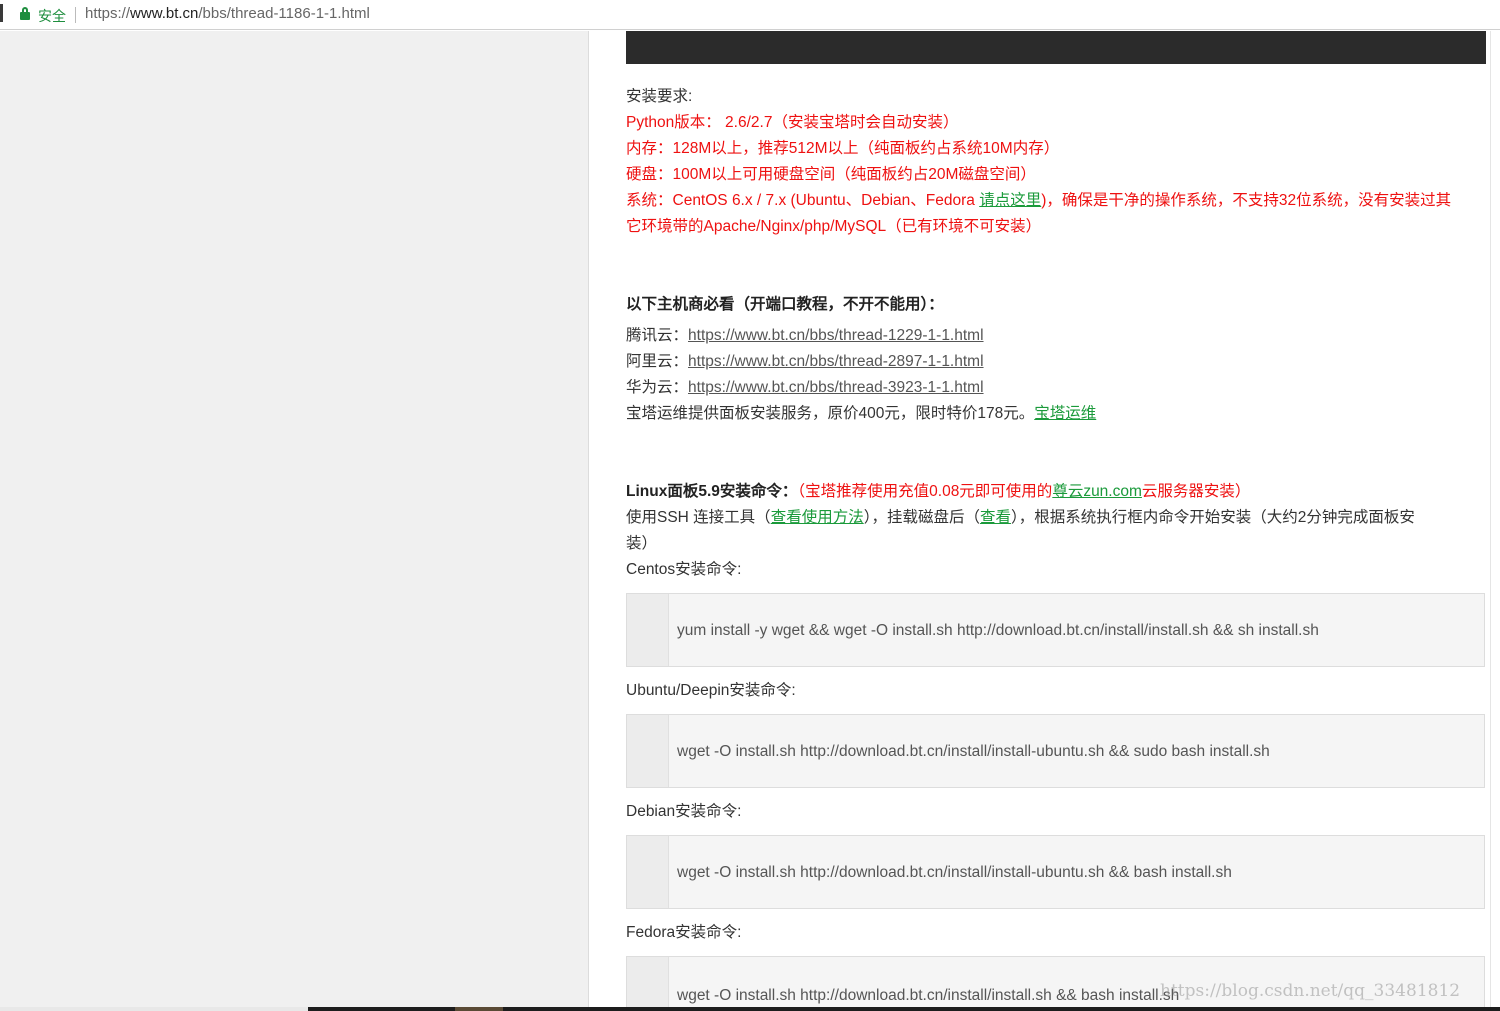 The image size is (1500, 1011). What do you see at coordinates (861, 413) in the screenshot?
I see `service-note: 宝塔运维提供面板安装服务，原价400元，限时特价178元。宝塔运维` at bounding box center [861, 413].